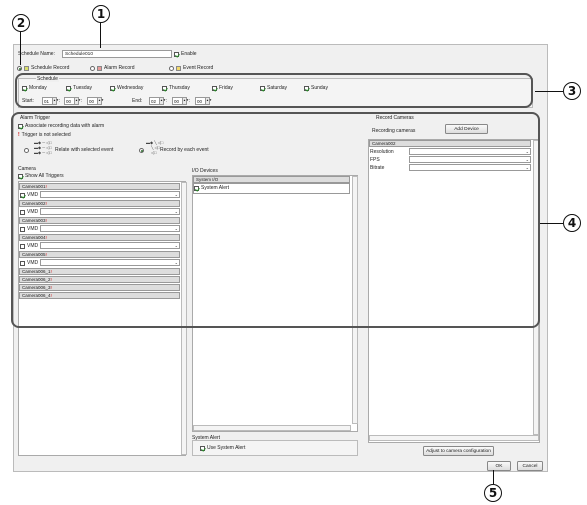  I want to click on use-system-alert-checkbox: Use System Alert, so click(222, 448).